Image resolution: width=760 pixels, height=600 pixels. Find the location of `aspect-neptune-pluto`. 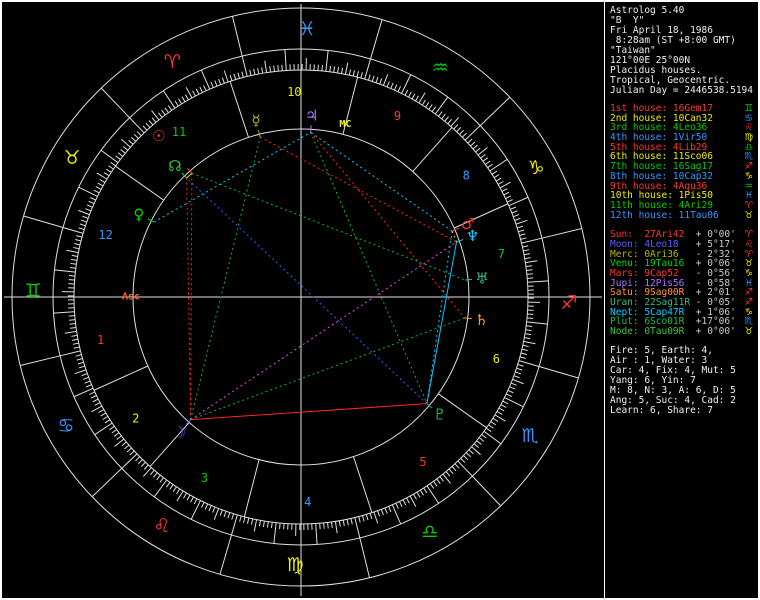

aspect-neptune-pluto is located at coordinates (442, 322).